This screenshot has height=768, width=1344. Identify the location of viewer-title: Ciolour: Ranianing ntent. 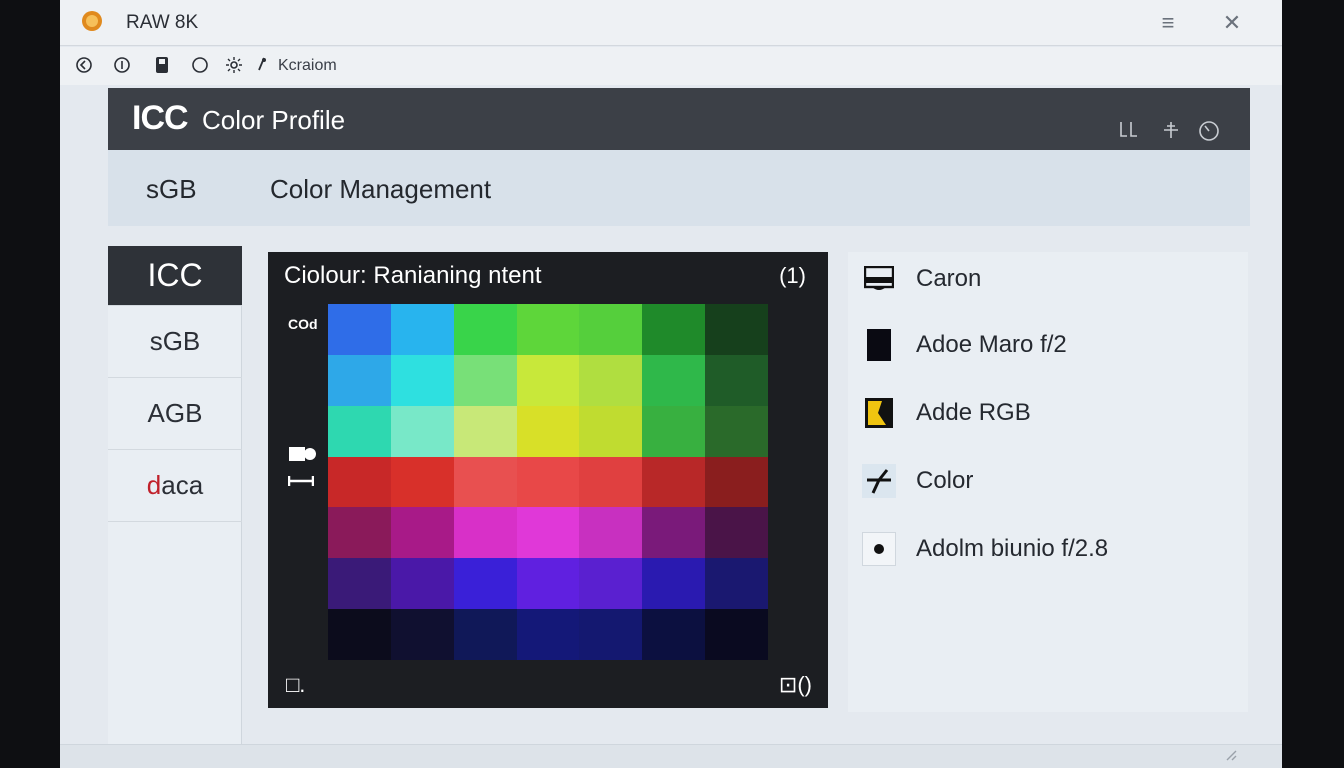
(413, 275).